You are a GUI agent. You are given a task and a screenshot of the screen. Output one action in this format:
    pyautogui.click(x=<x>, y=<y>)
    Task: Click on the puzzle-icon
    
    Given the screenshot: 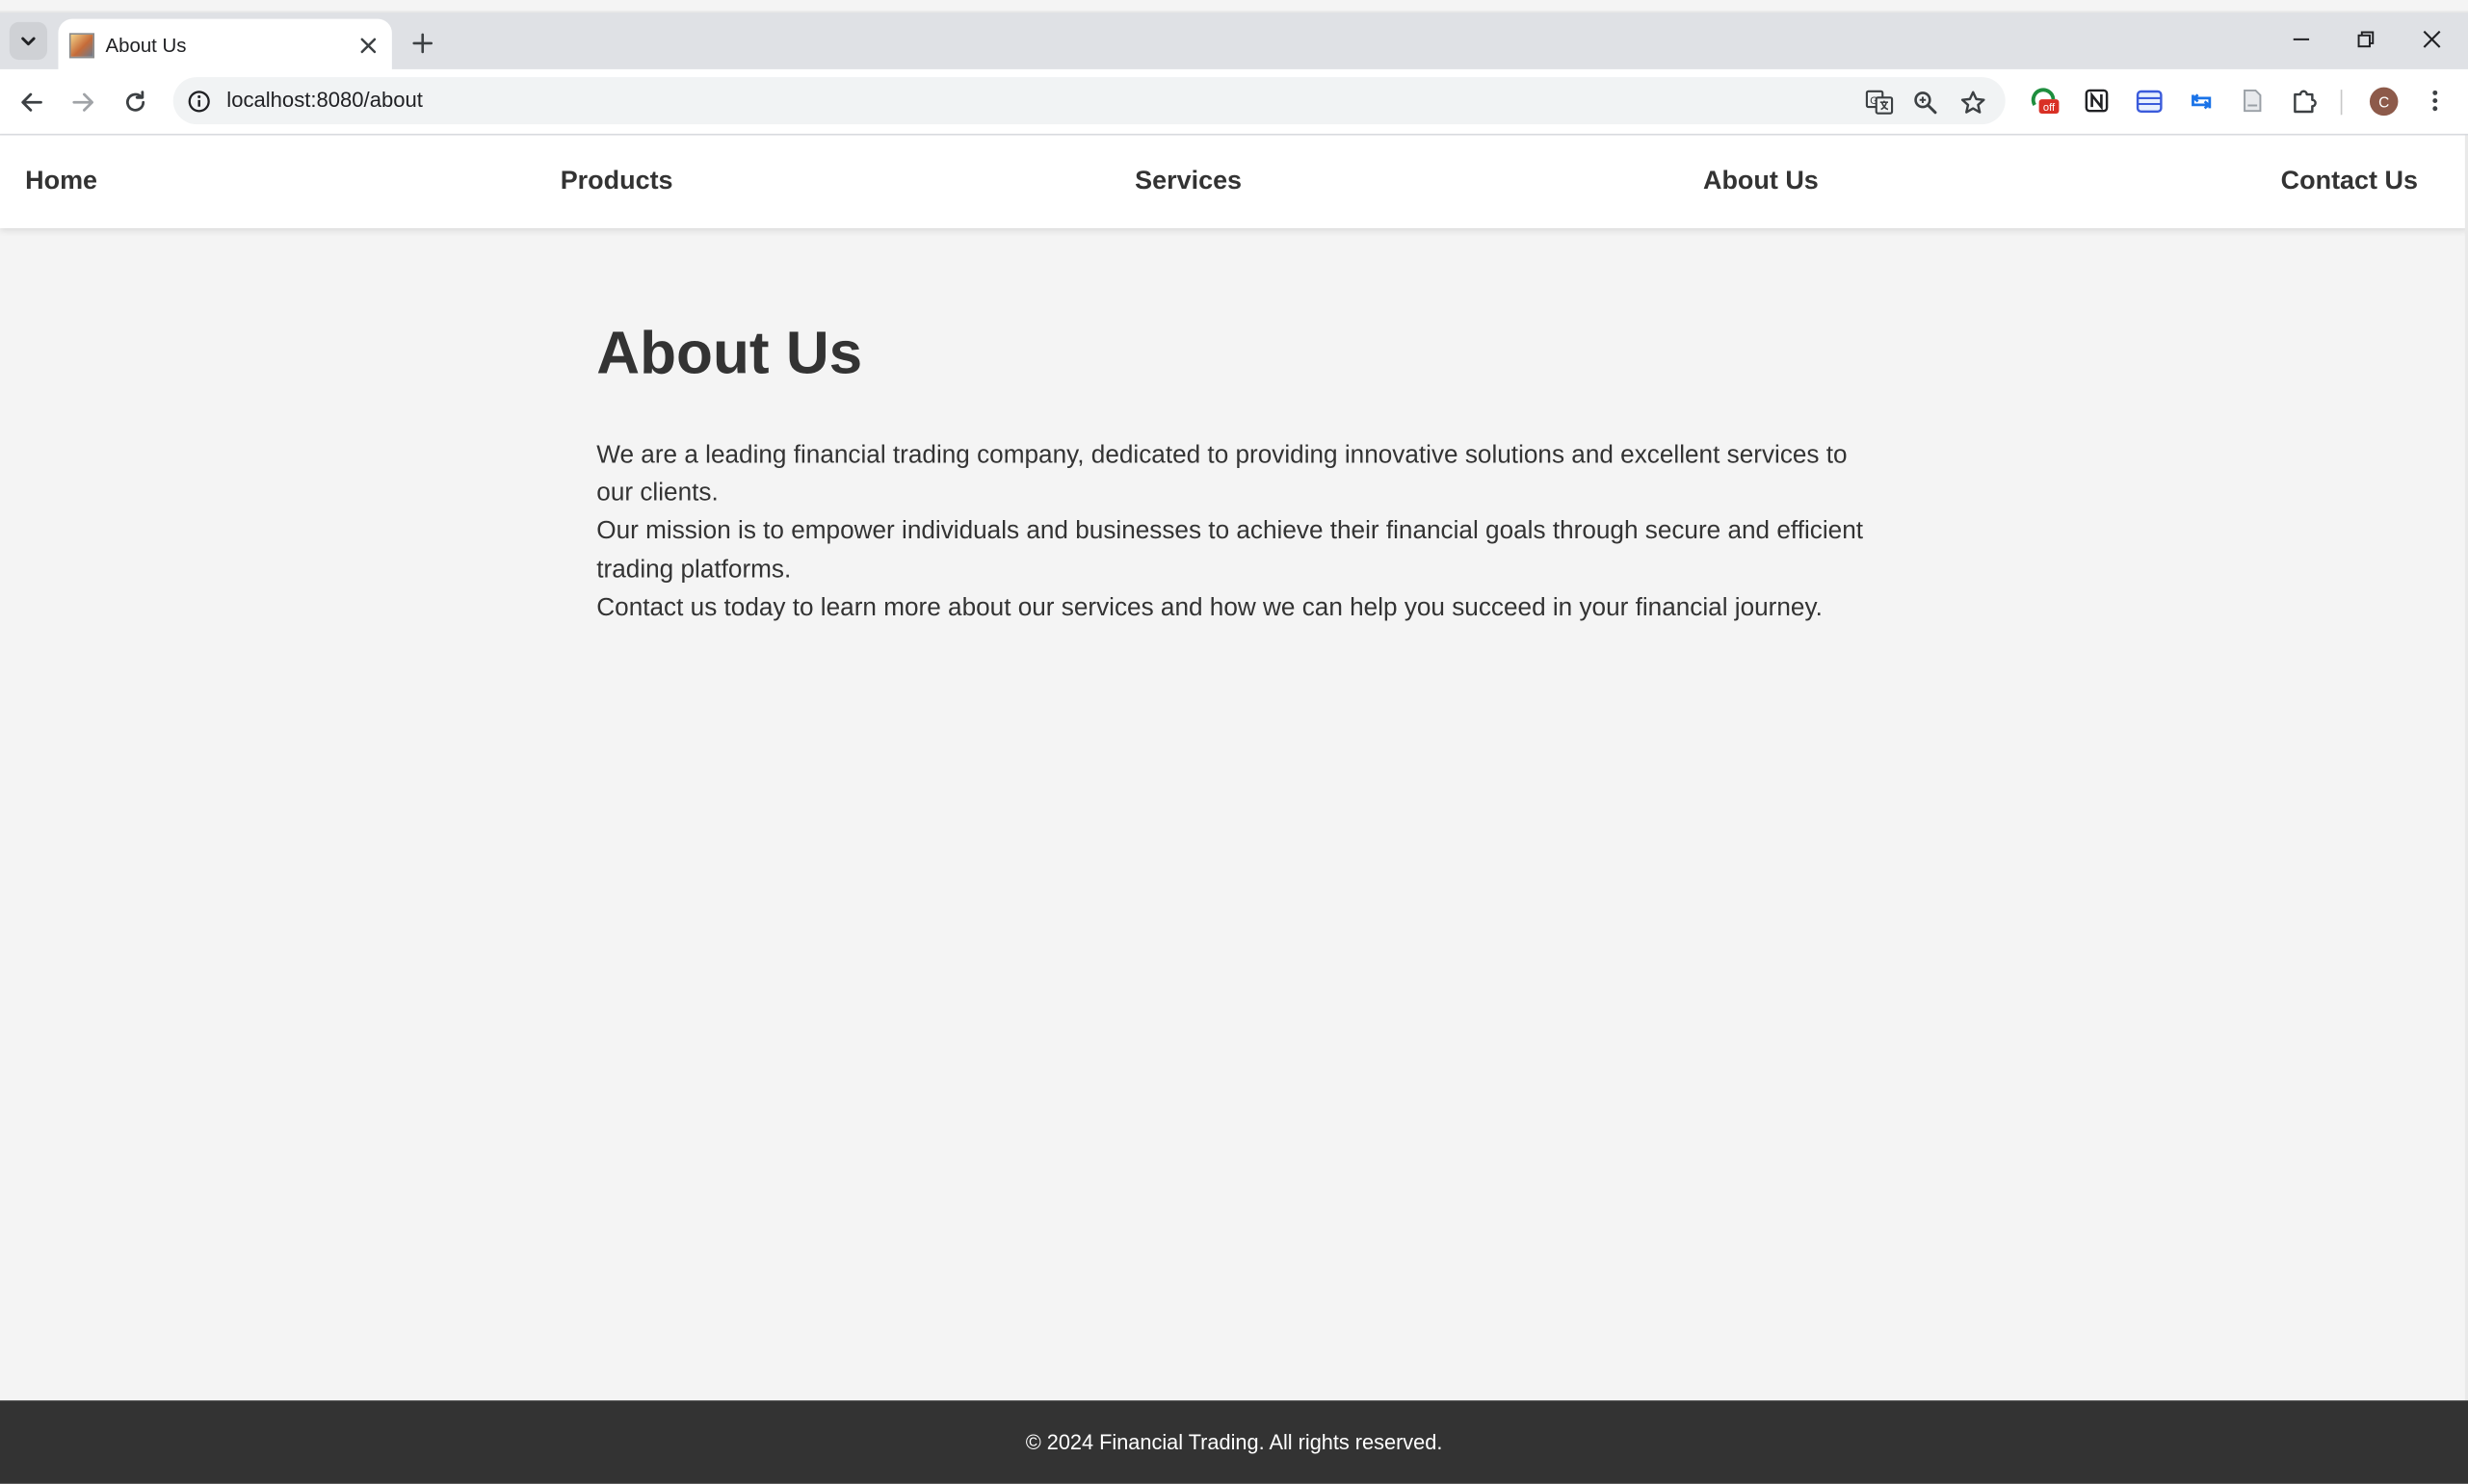 What is the action you would take?
    pyautogui.click(x=2305, y=102)
    